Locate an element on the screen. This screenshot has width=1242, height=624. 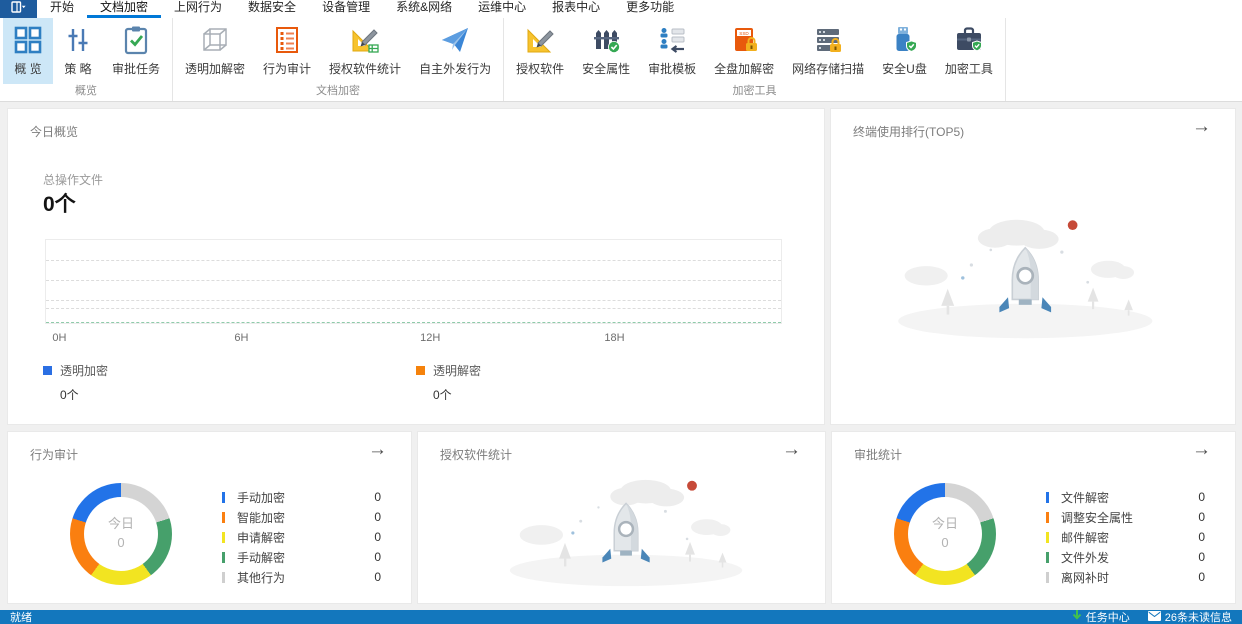
menu-item-data-security: 数据安全 is located at coordinates (272, 9).